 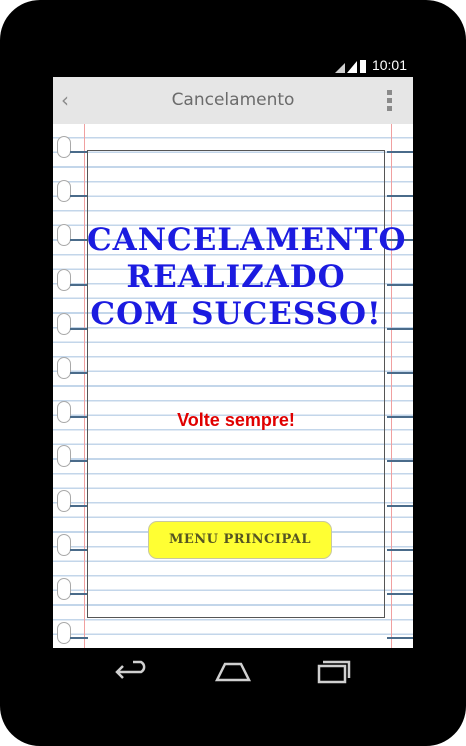 I want to click on home-nav-icon, so click(x=233, y=672).